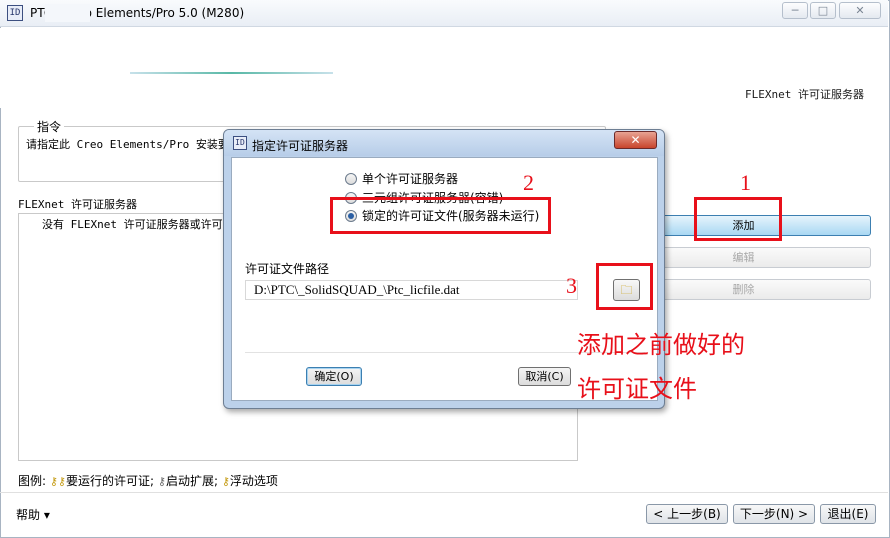 This screenshot has height=538, width=890. What do you see at coordinates (33, 514) in the screenshot?
I see `help-menu: 帮助 ▾` at bounding box center [33, 514].